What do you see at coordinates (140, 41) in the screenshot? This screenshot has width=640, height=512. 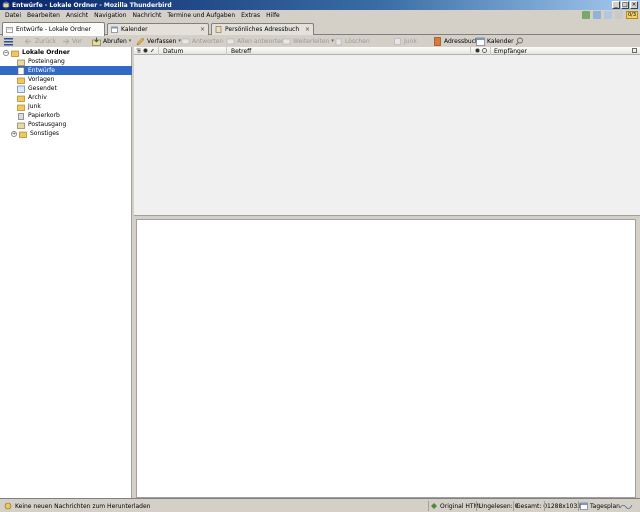 I see `pencil-icon` at bounding box center [140, 41].